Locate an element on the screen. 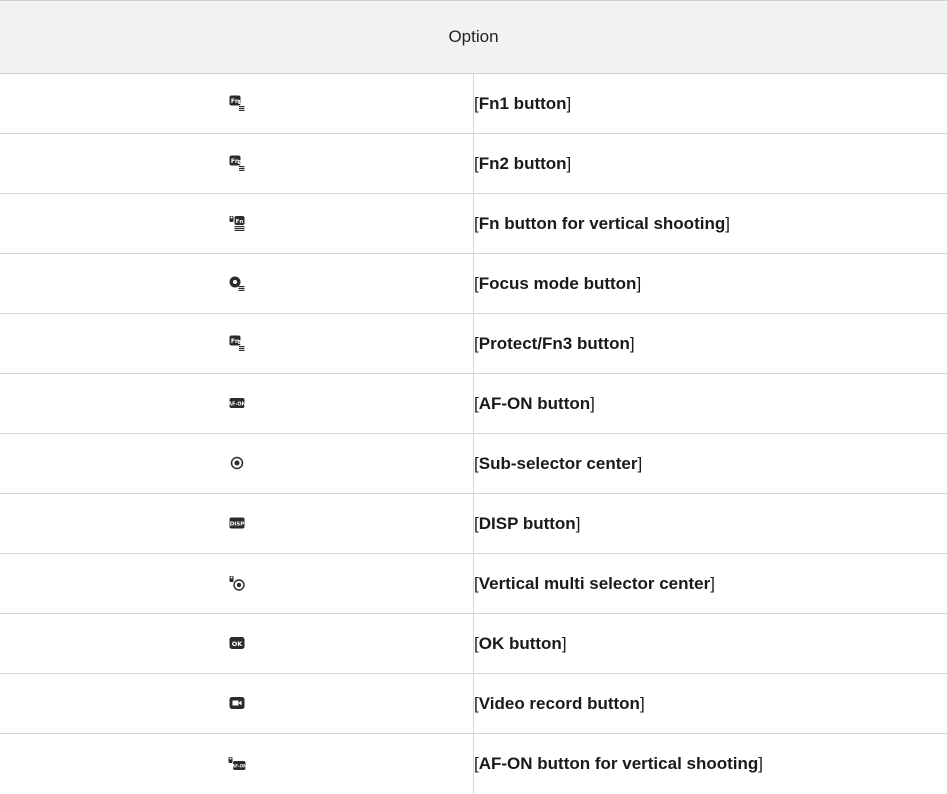 The width and height of the screenshot is (947, 794). label-cell: [Focus mode button] is located at coordinates (710, 284).